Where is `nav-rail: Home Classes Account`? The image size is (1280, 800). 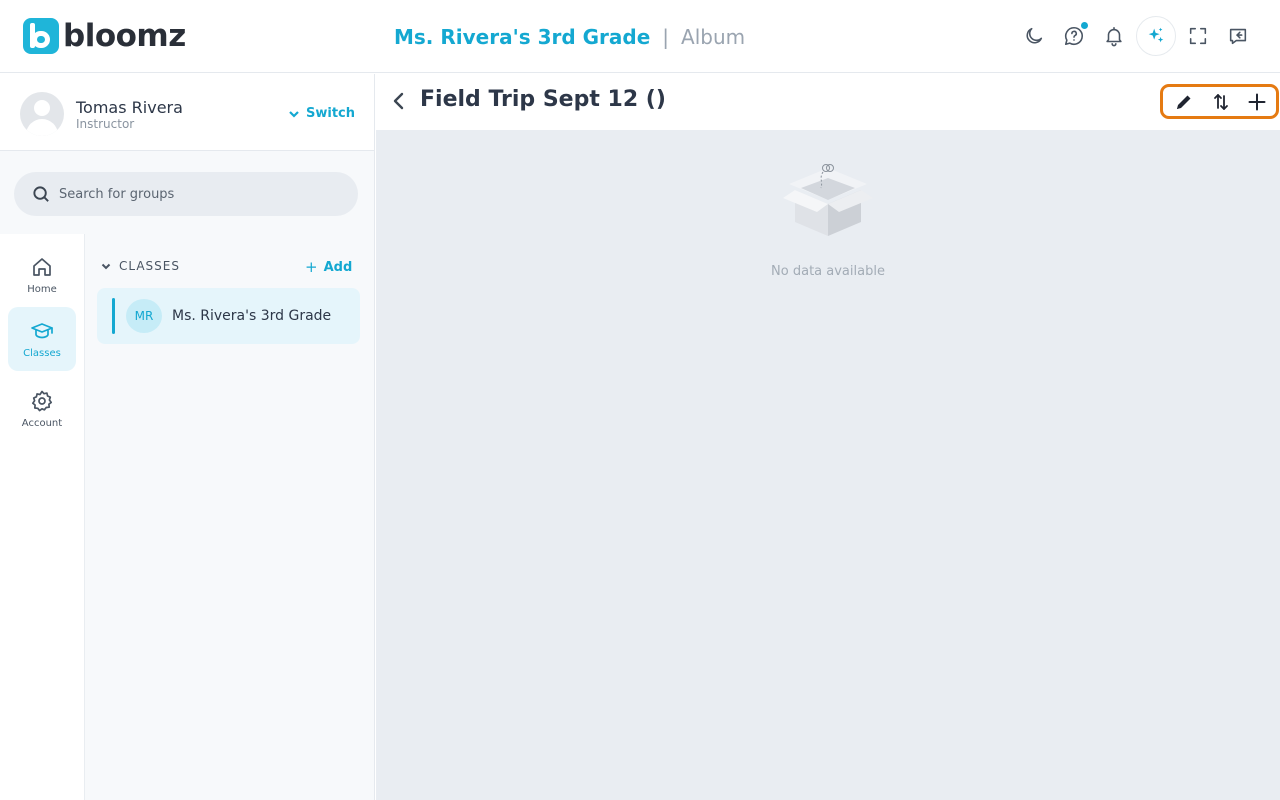 nav-rail: Home Classes Account is located at coordinates (42, 517).